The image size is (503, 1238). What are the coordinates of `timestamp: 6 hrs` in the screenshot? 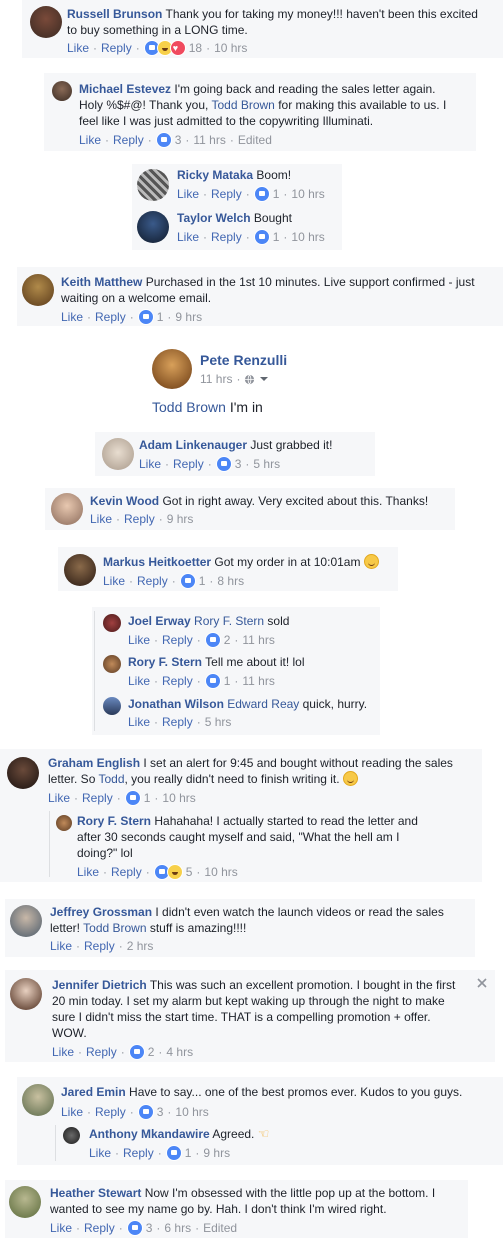 It's located at (177, 1228).